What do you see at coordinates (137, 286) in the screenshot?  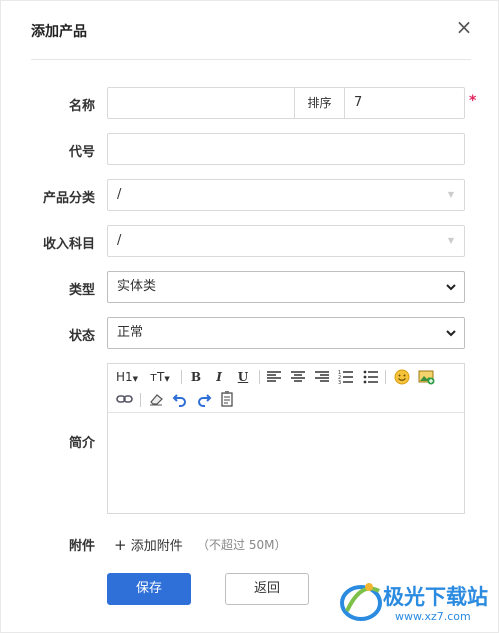 I see `type-value: 实体类` at bounding box center [137, 286].